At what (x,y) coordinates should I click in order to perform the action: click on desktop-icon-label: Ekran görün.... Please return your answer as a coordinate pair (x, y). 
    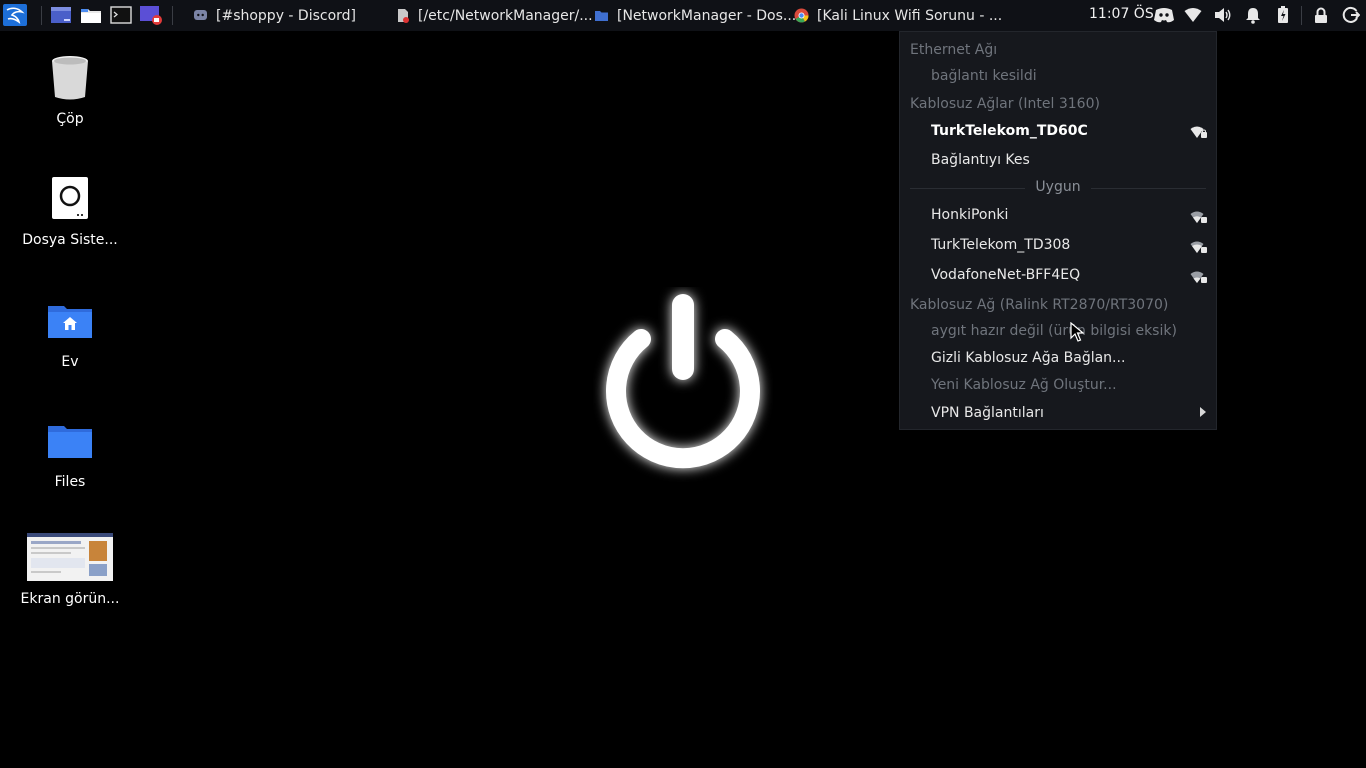
    Looking at the image, I should click on (70, 599).